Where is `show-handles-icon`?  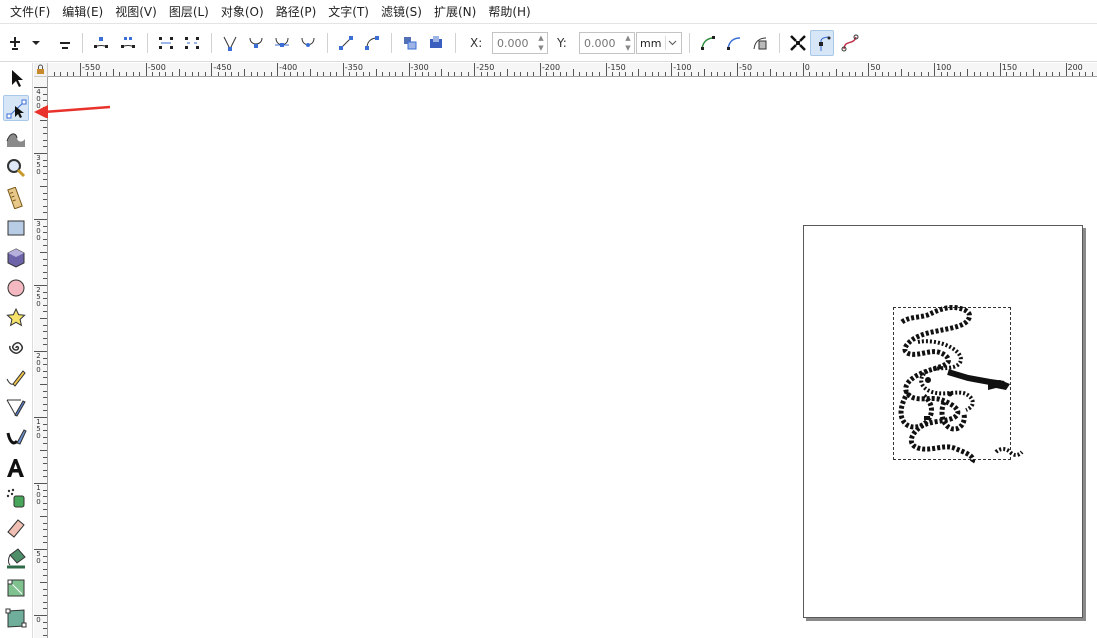 show-handles-icon is located at coordinates (825, 43).